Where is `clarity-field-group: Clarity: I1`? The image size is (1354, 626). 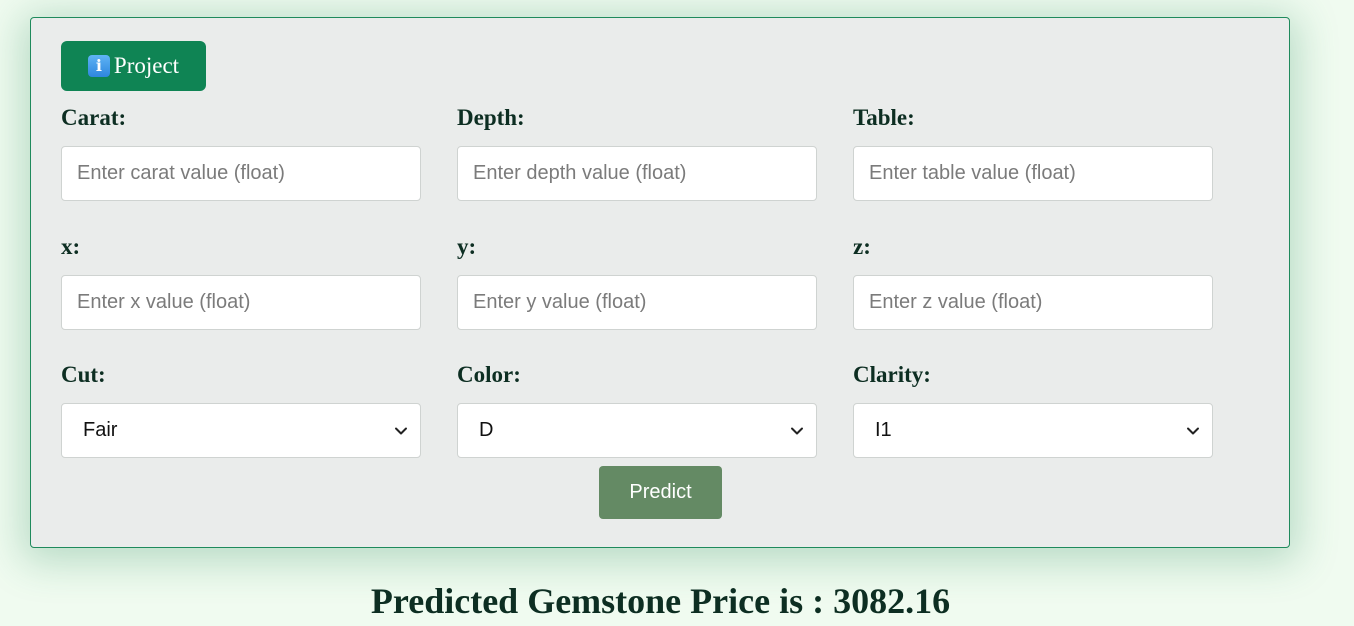 clarity-field-group: Clarity: I1 is located at coordinates (1033, 410).